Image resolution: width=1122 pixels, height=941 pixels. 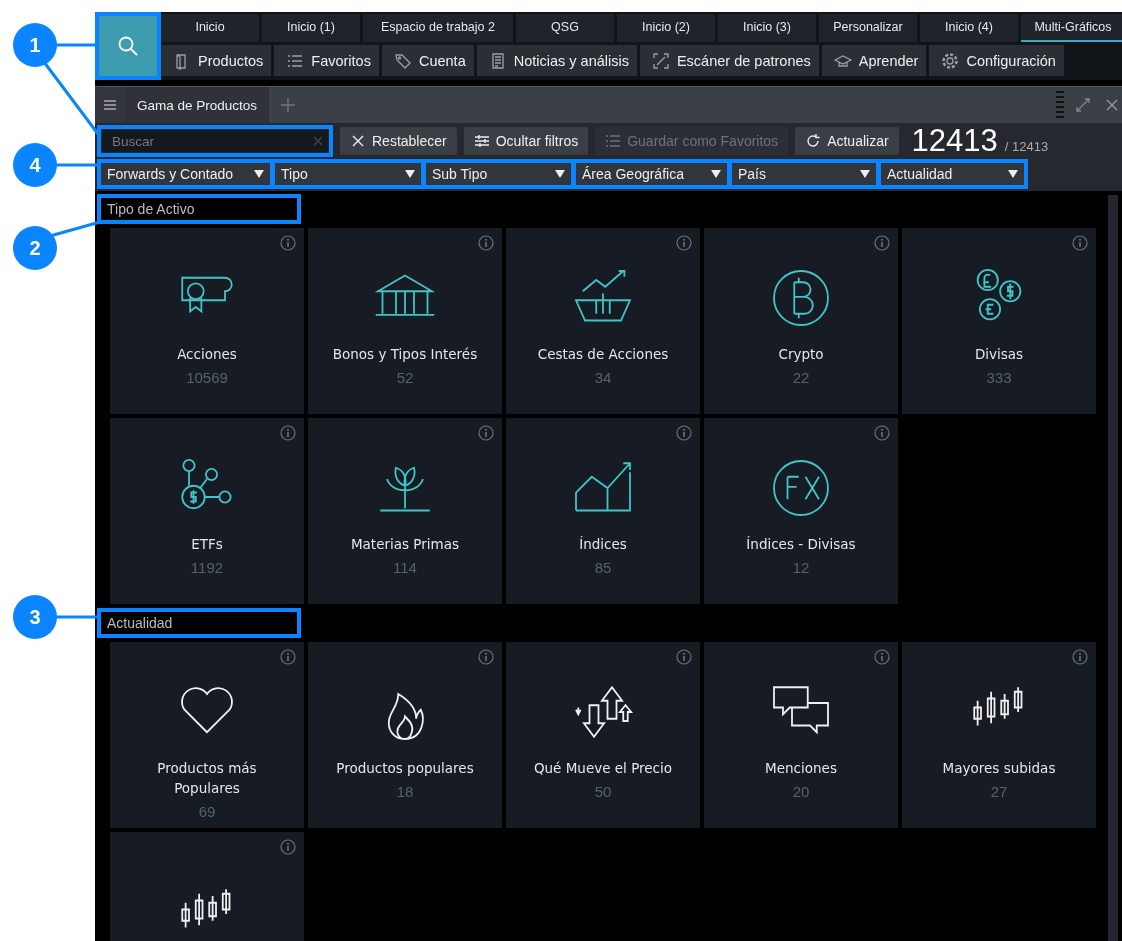 I want to click on workspace-tab: Multi-Gráficos, so click(x=1071, y=28).